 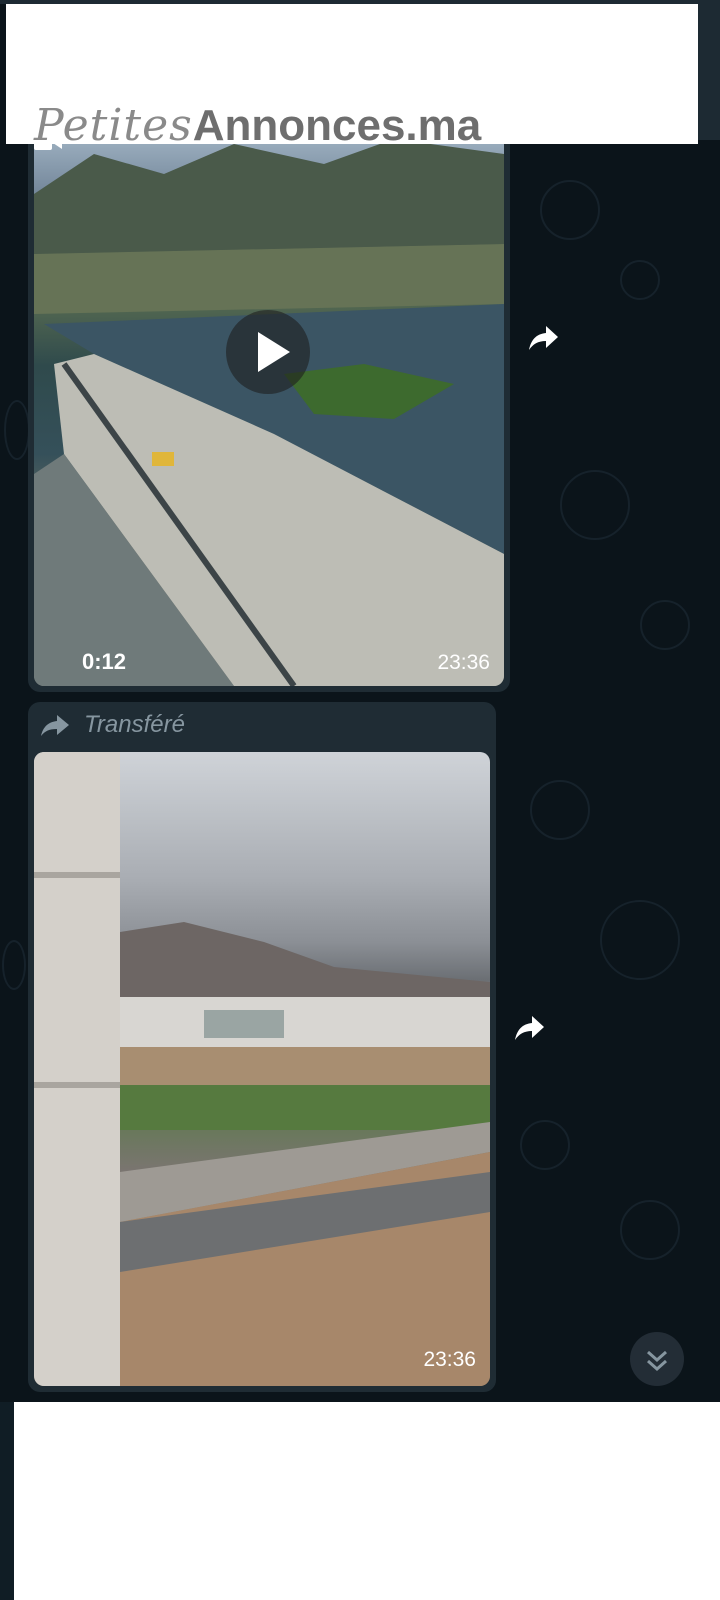 I want to click on watermark-block-text: Annonces.ma, so click(x=337, y=125).